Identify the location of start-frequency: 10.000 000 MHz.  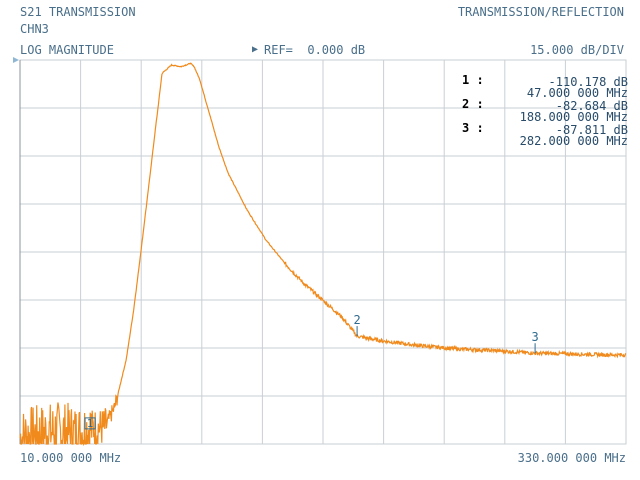
(71, 458).